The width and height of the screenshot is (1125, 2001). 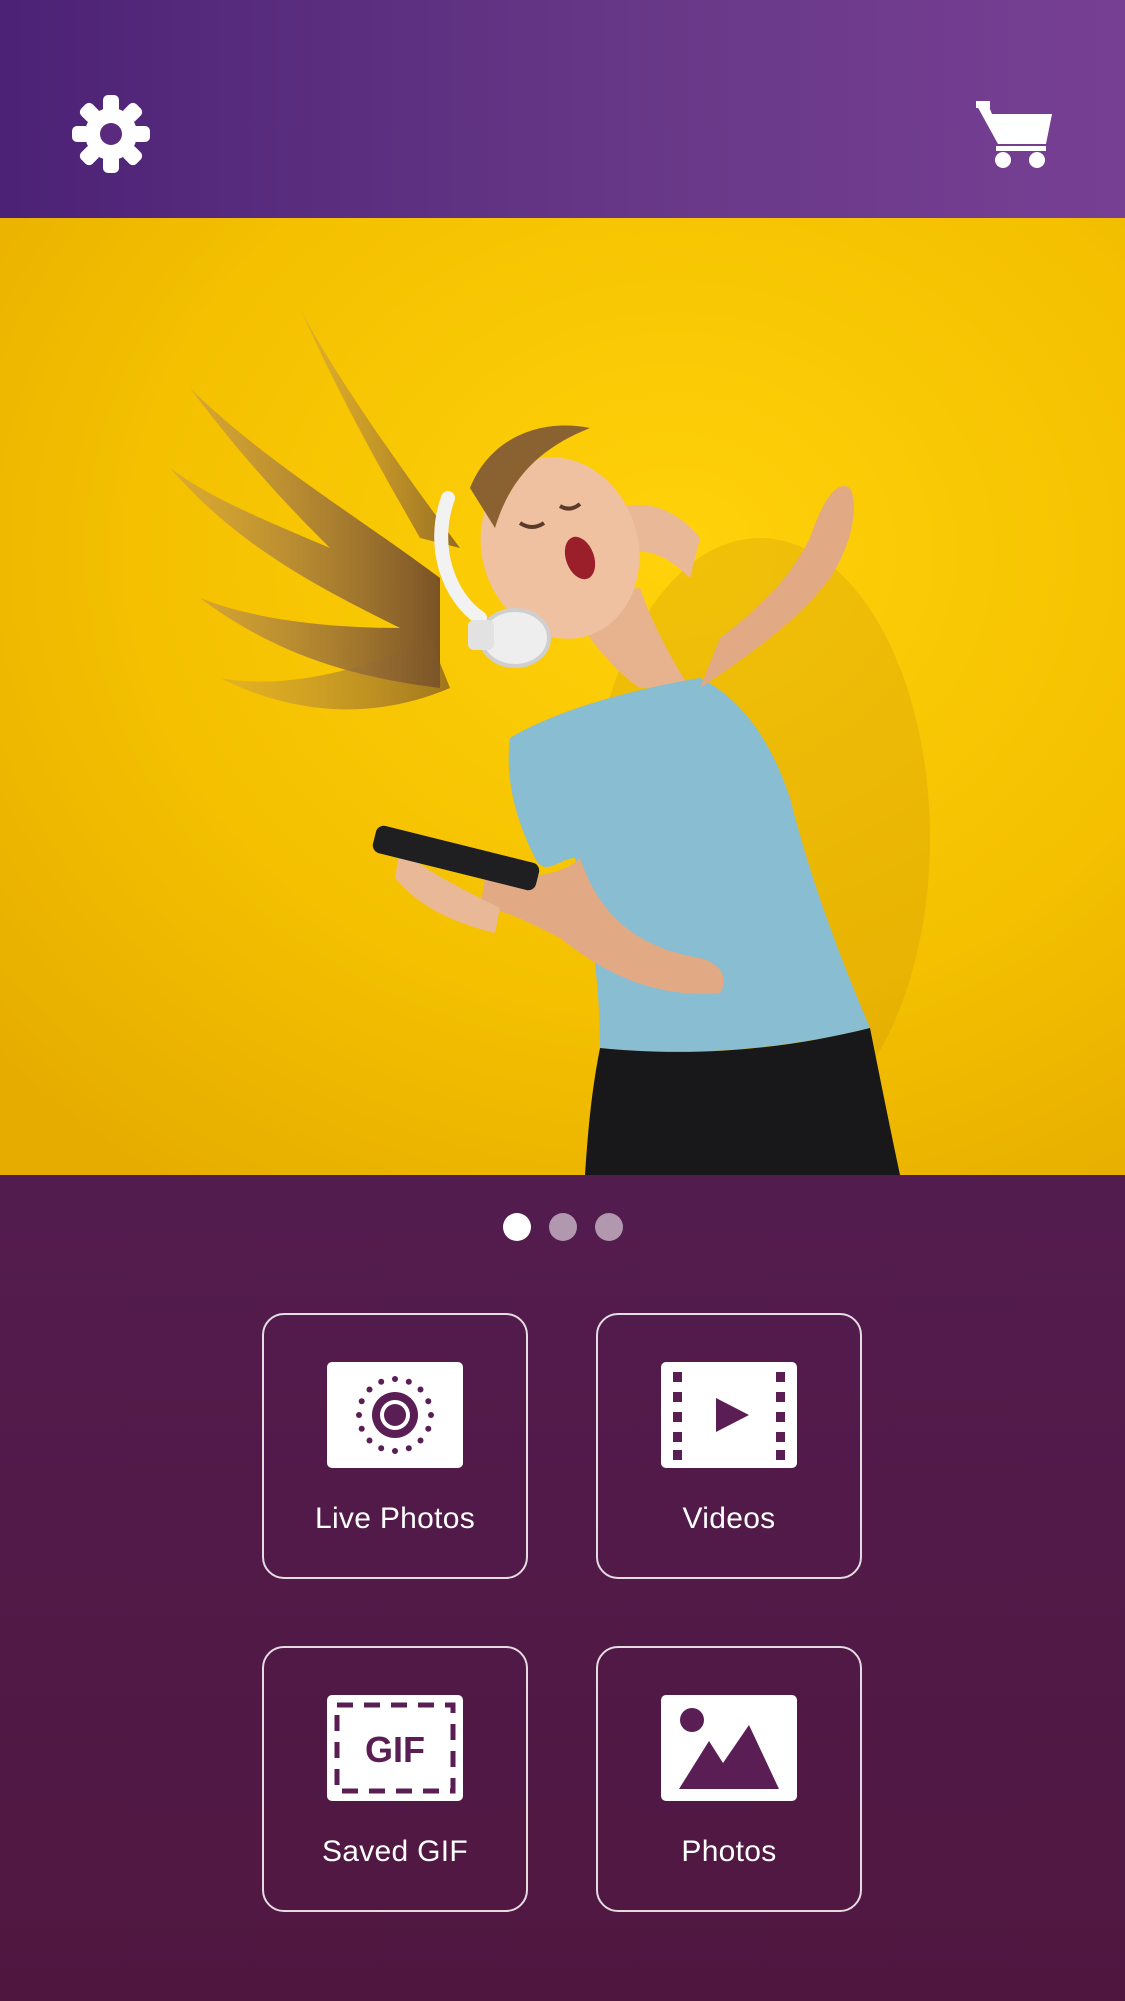 What do you see at coordinates (729, 1851) in the screenshot?
I see `tile-label: Photos` at bounding box center [729, 1851].